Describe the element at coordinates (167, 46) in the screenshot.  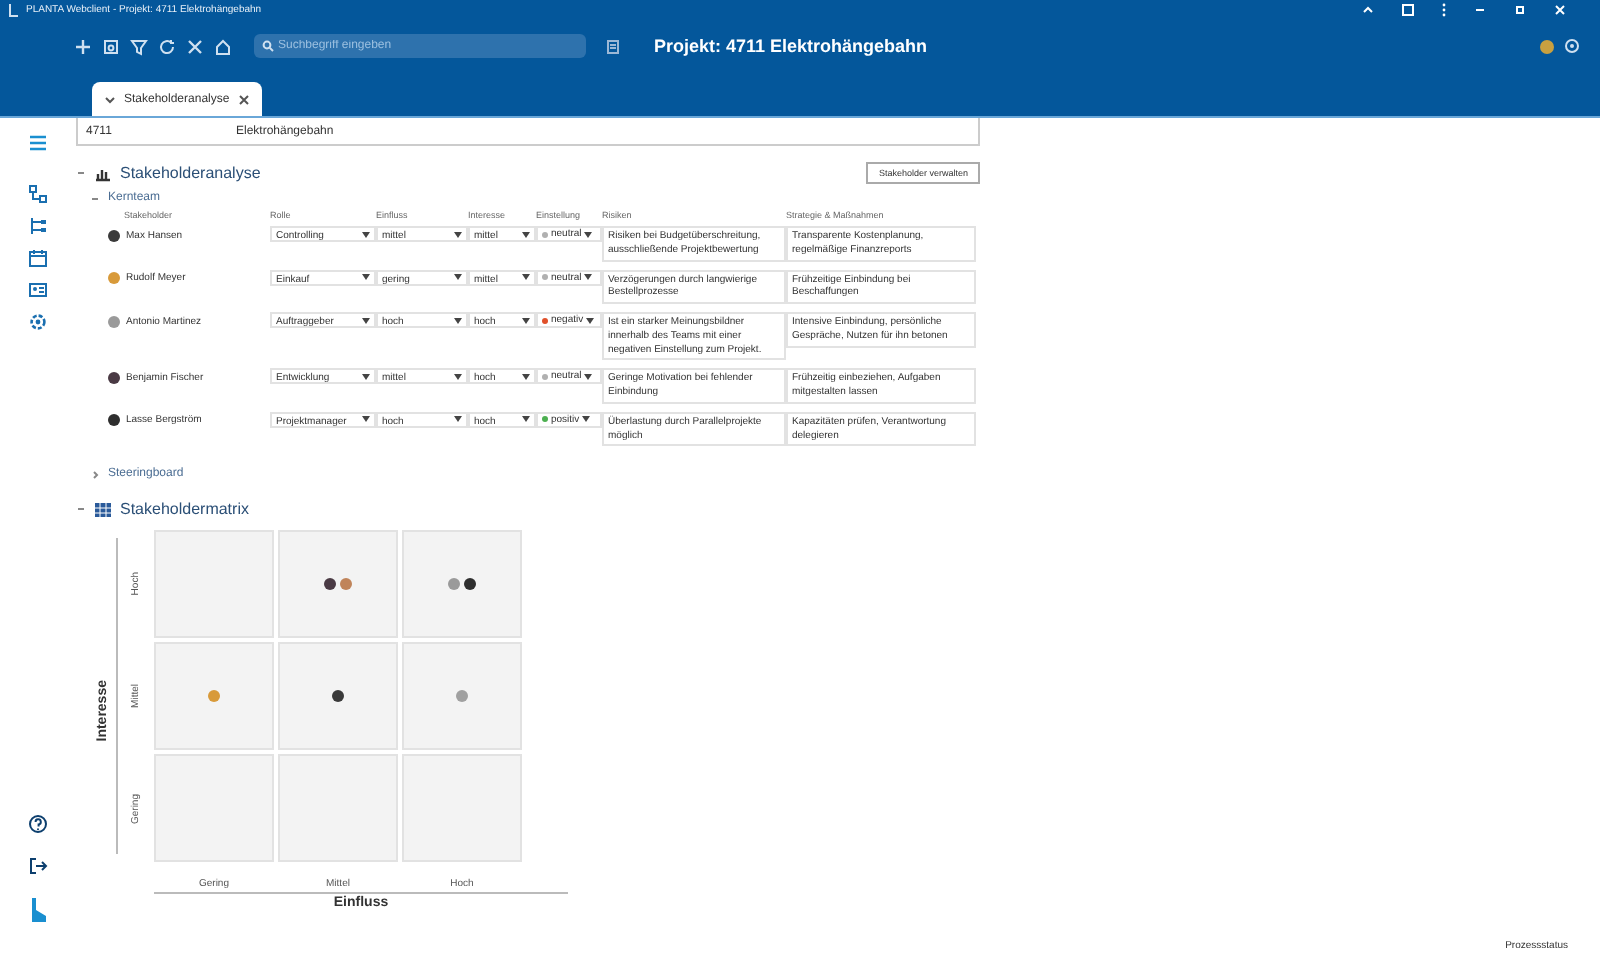
I see `refresh-icon` at that location.